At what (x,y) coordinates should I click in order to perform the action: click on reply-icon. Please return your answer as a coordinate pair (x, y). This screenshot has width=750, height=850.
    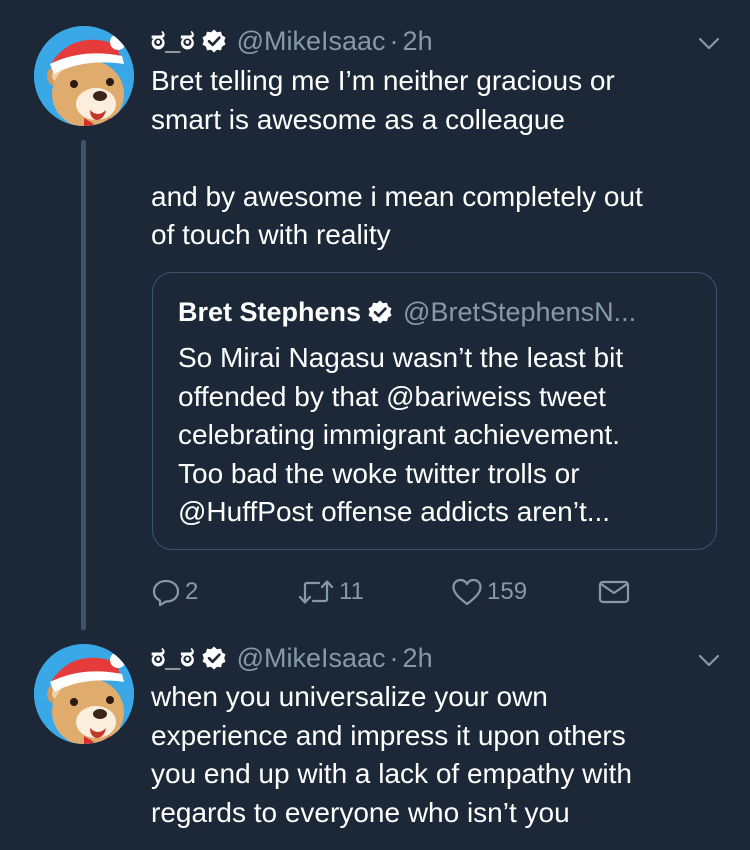
    Looking at the image, I should click on (166, 593).